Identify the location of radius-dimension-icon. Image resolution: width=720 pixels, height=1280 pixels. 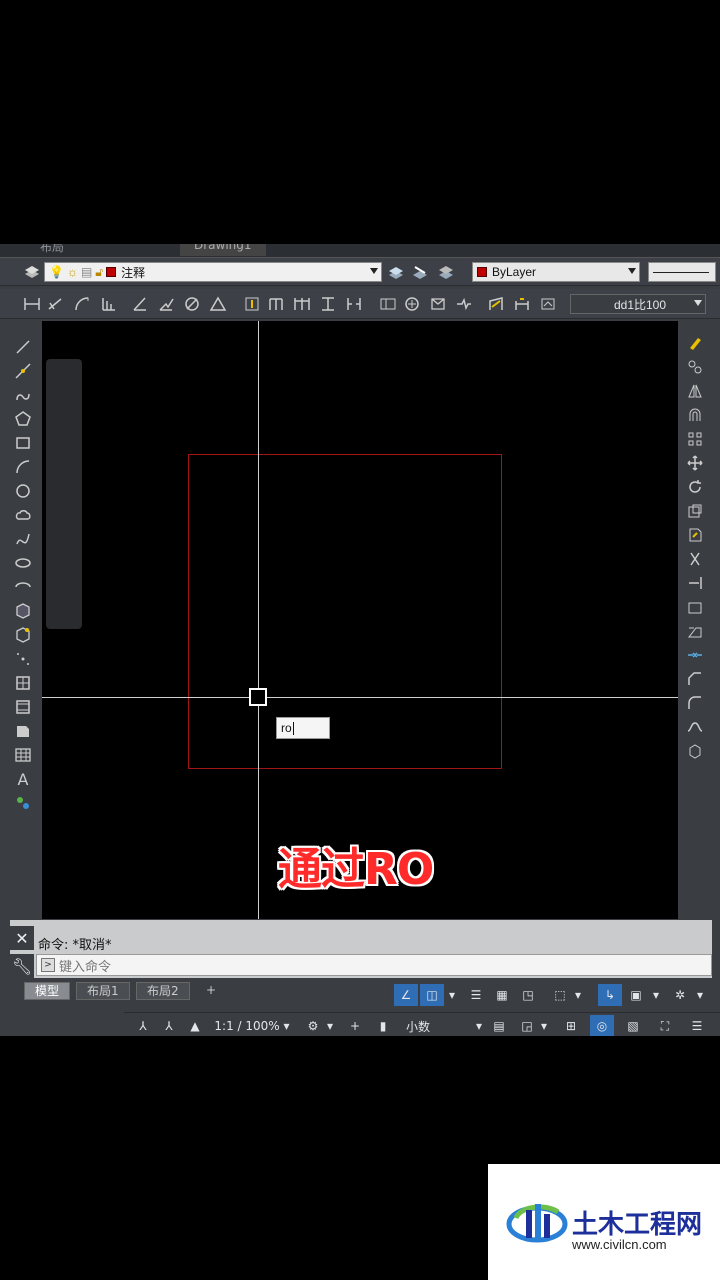
(140, 304).